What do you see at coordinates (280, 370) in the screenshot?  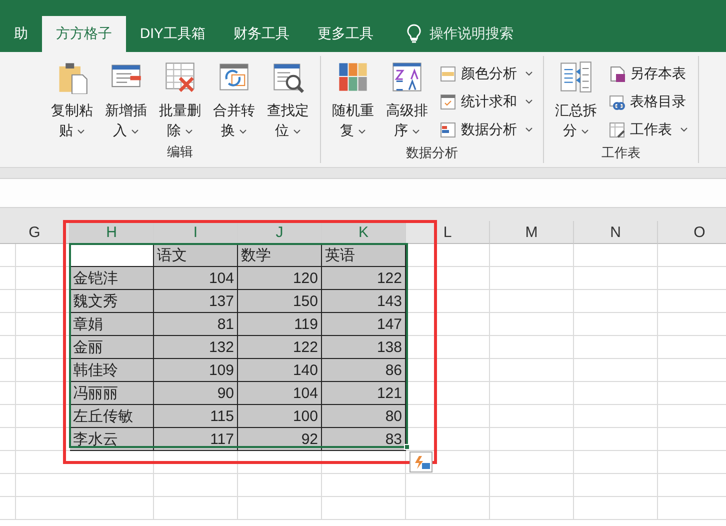 I see `table-cell: 140` at bounding box center [280, 370].